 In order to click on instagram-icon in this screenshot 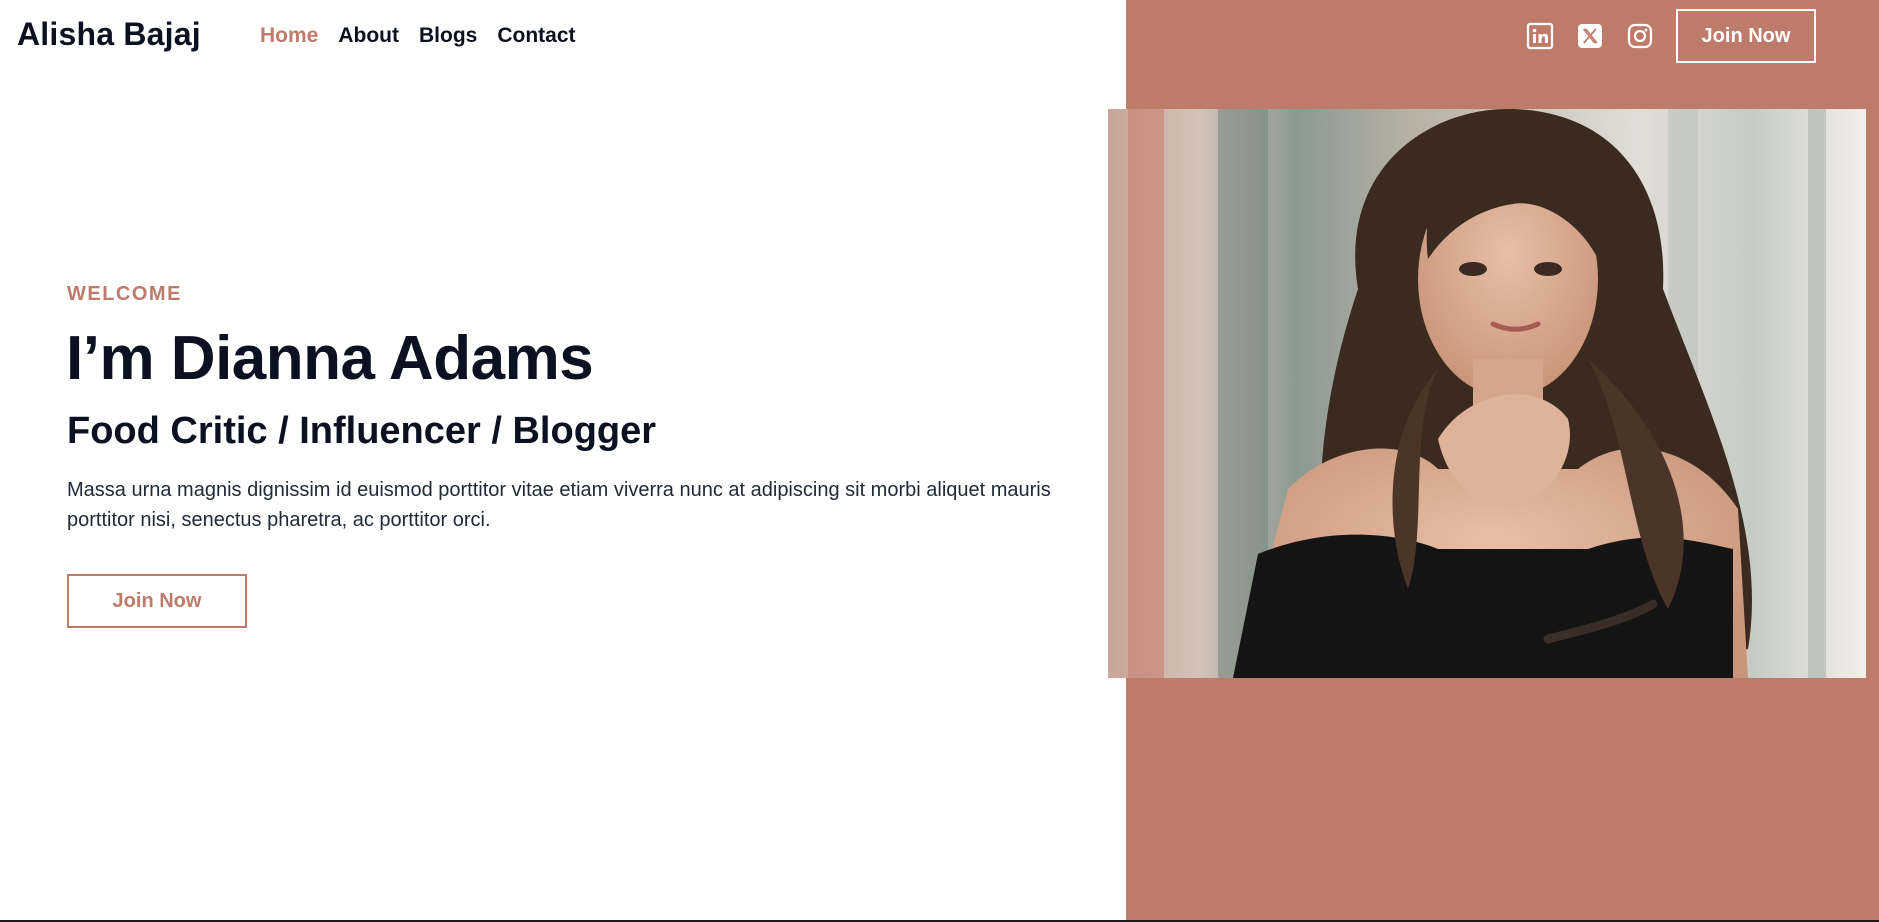, I will do `click(1640, 36)`.